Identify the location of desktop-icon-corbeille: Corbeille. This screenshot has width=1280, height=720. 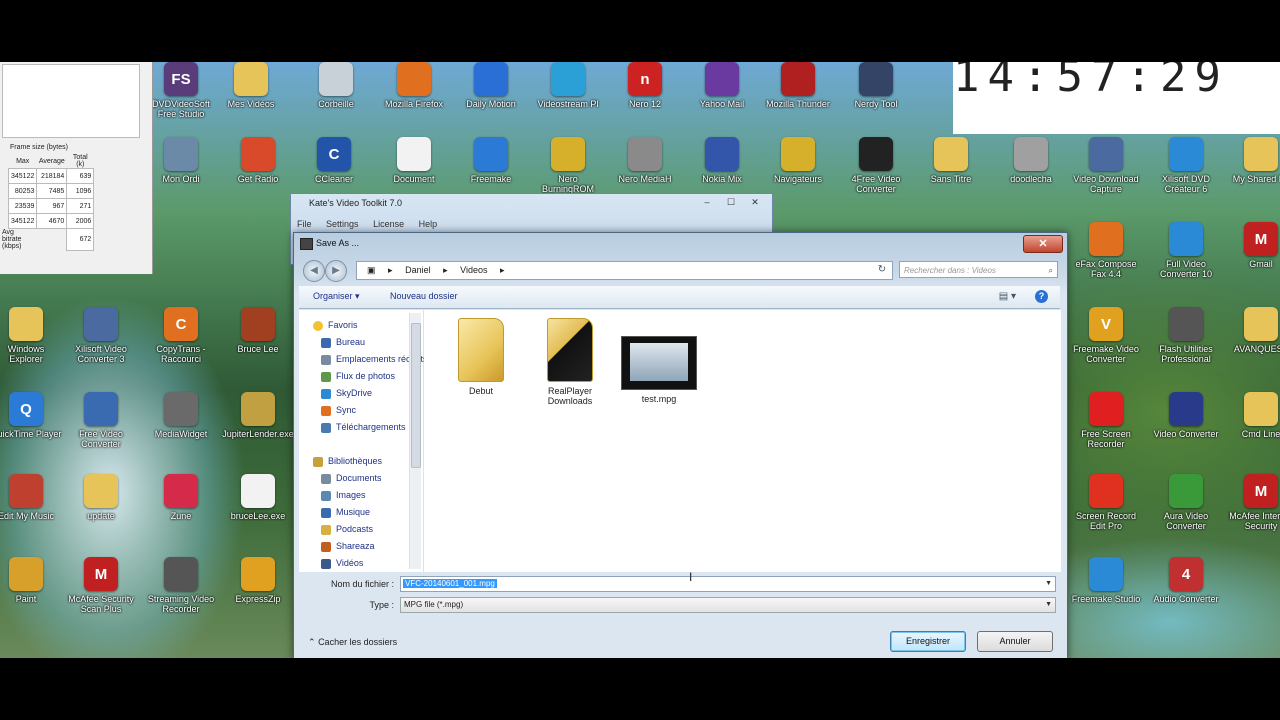
(336, 100).